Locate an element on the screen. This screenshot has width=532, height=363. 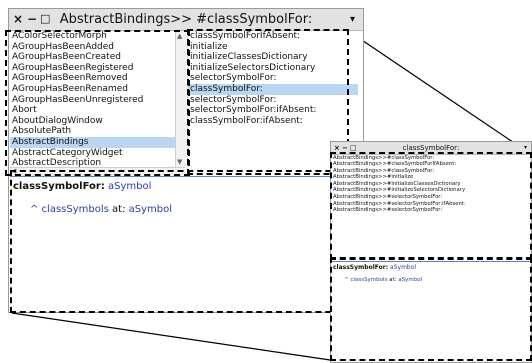
highlight-class-list is located at coordinates (97, 103).